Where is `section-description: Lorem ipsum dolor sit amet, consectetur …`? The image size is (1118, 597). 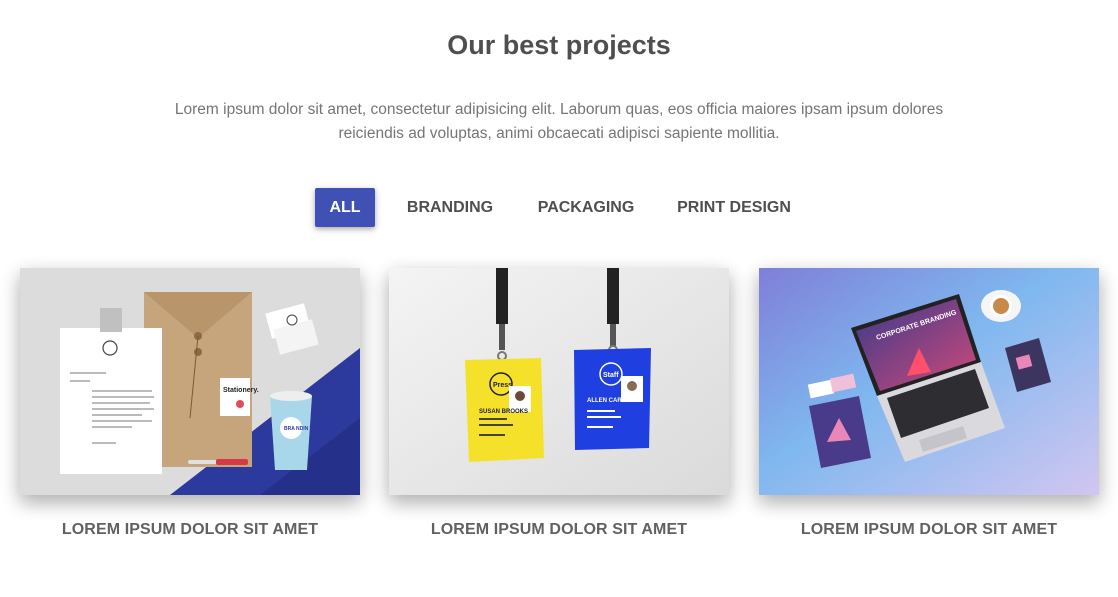 section-description: Lorem ipsum dolor sit amet, consectetur … is located at coordinates (559, 122).